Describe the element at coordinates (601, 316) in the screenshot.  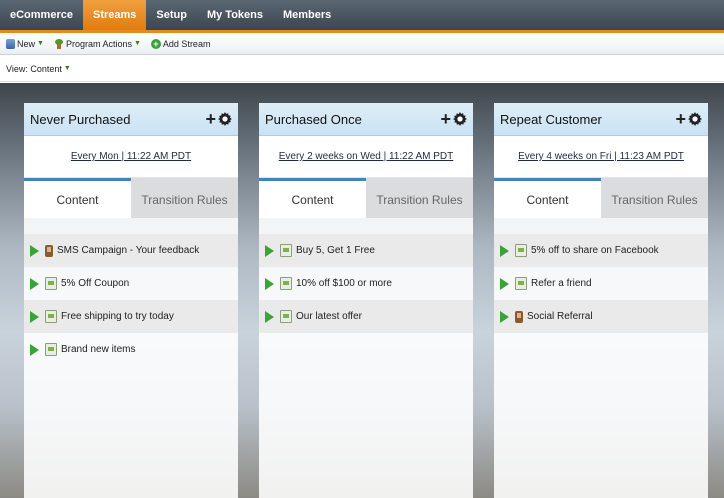
I see `list-item: Social Referral` at that location.